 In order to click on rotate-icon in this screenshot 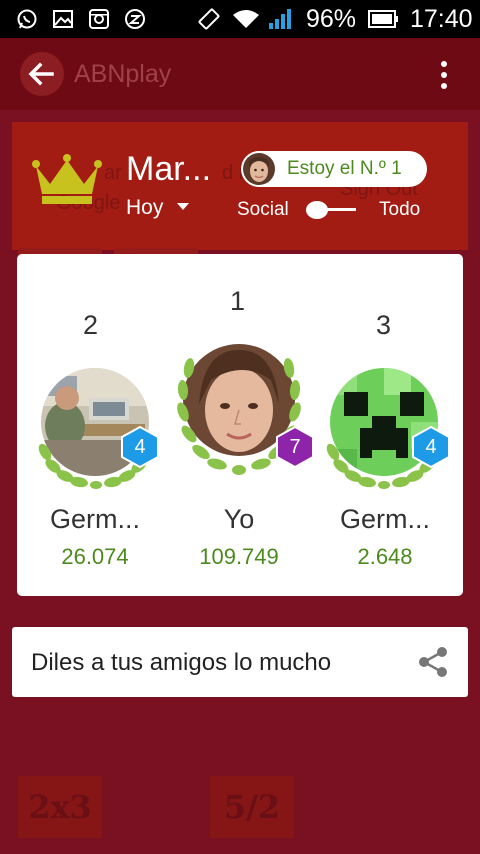, I will do `click(209, 19)`.